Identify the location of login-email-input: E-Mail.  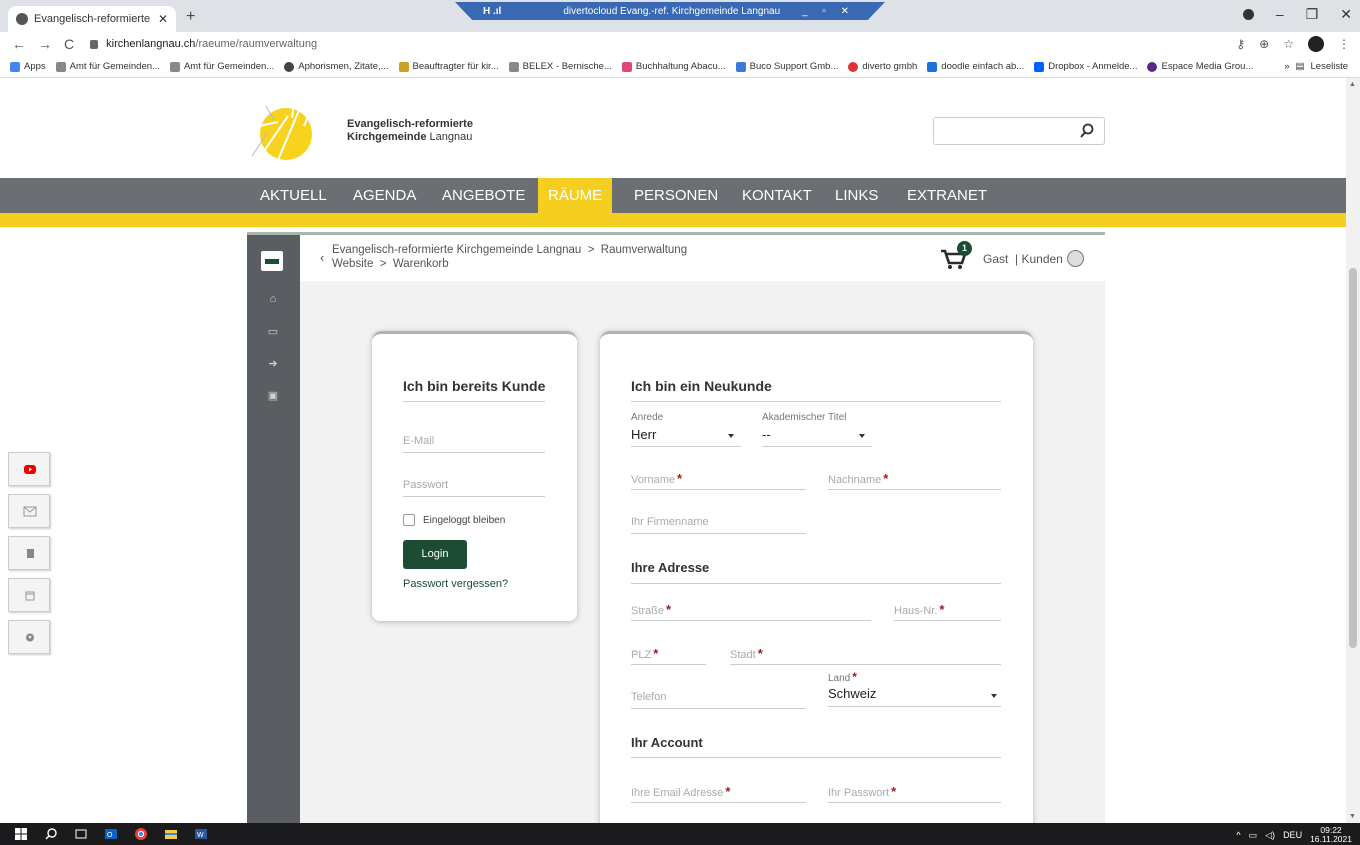
(418, 441).